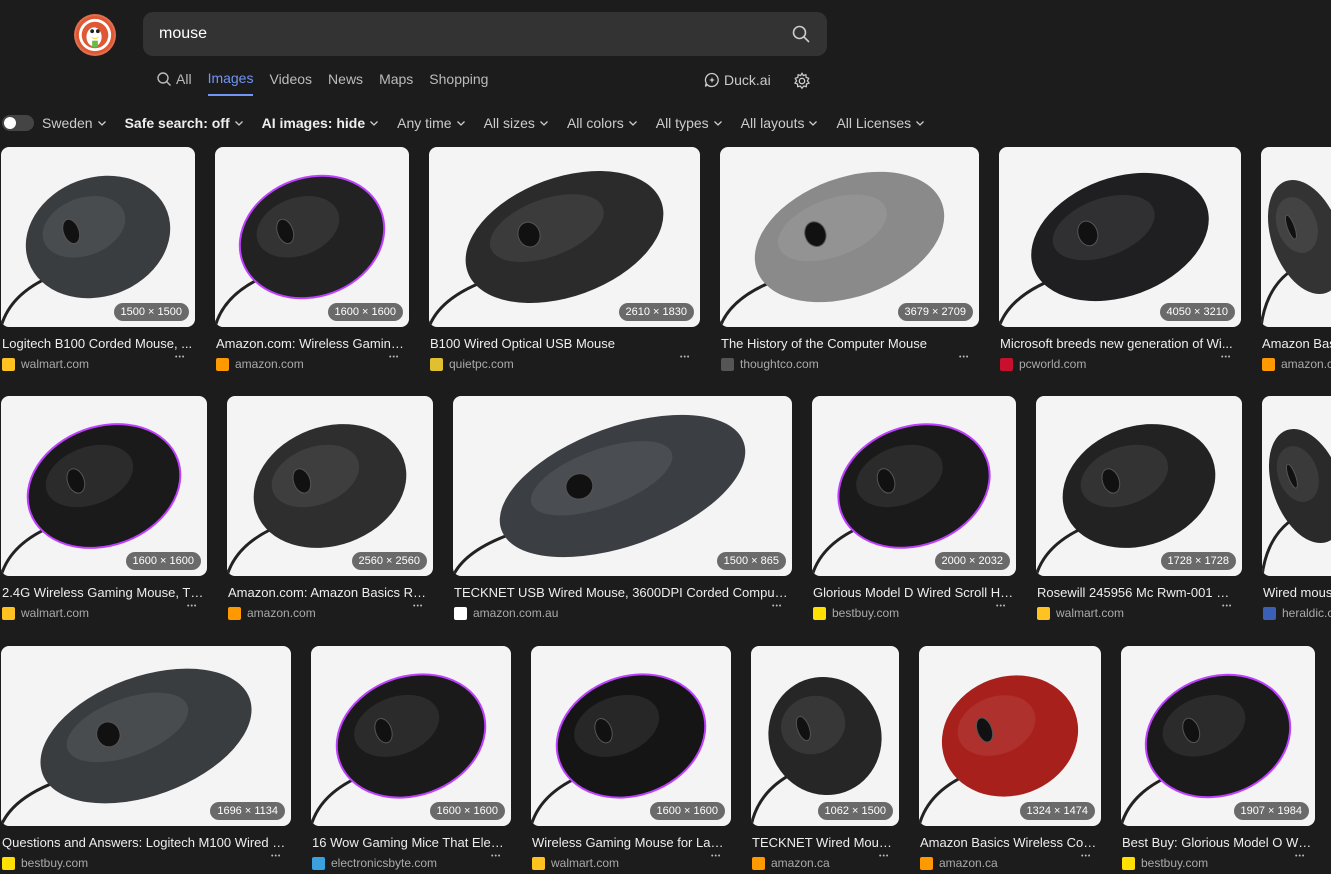  I want to click on tab-images: Images, so click(230, 83).